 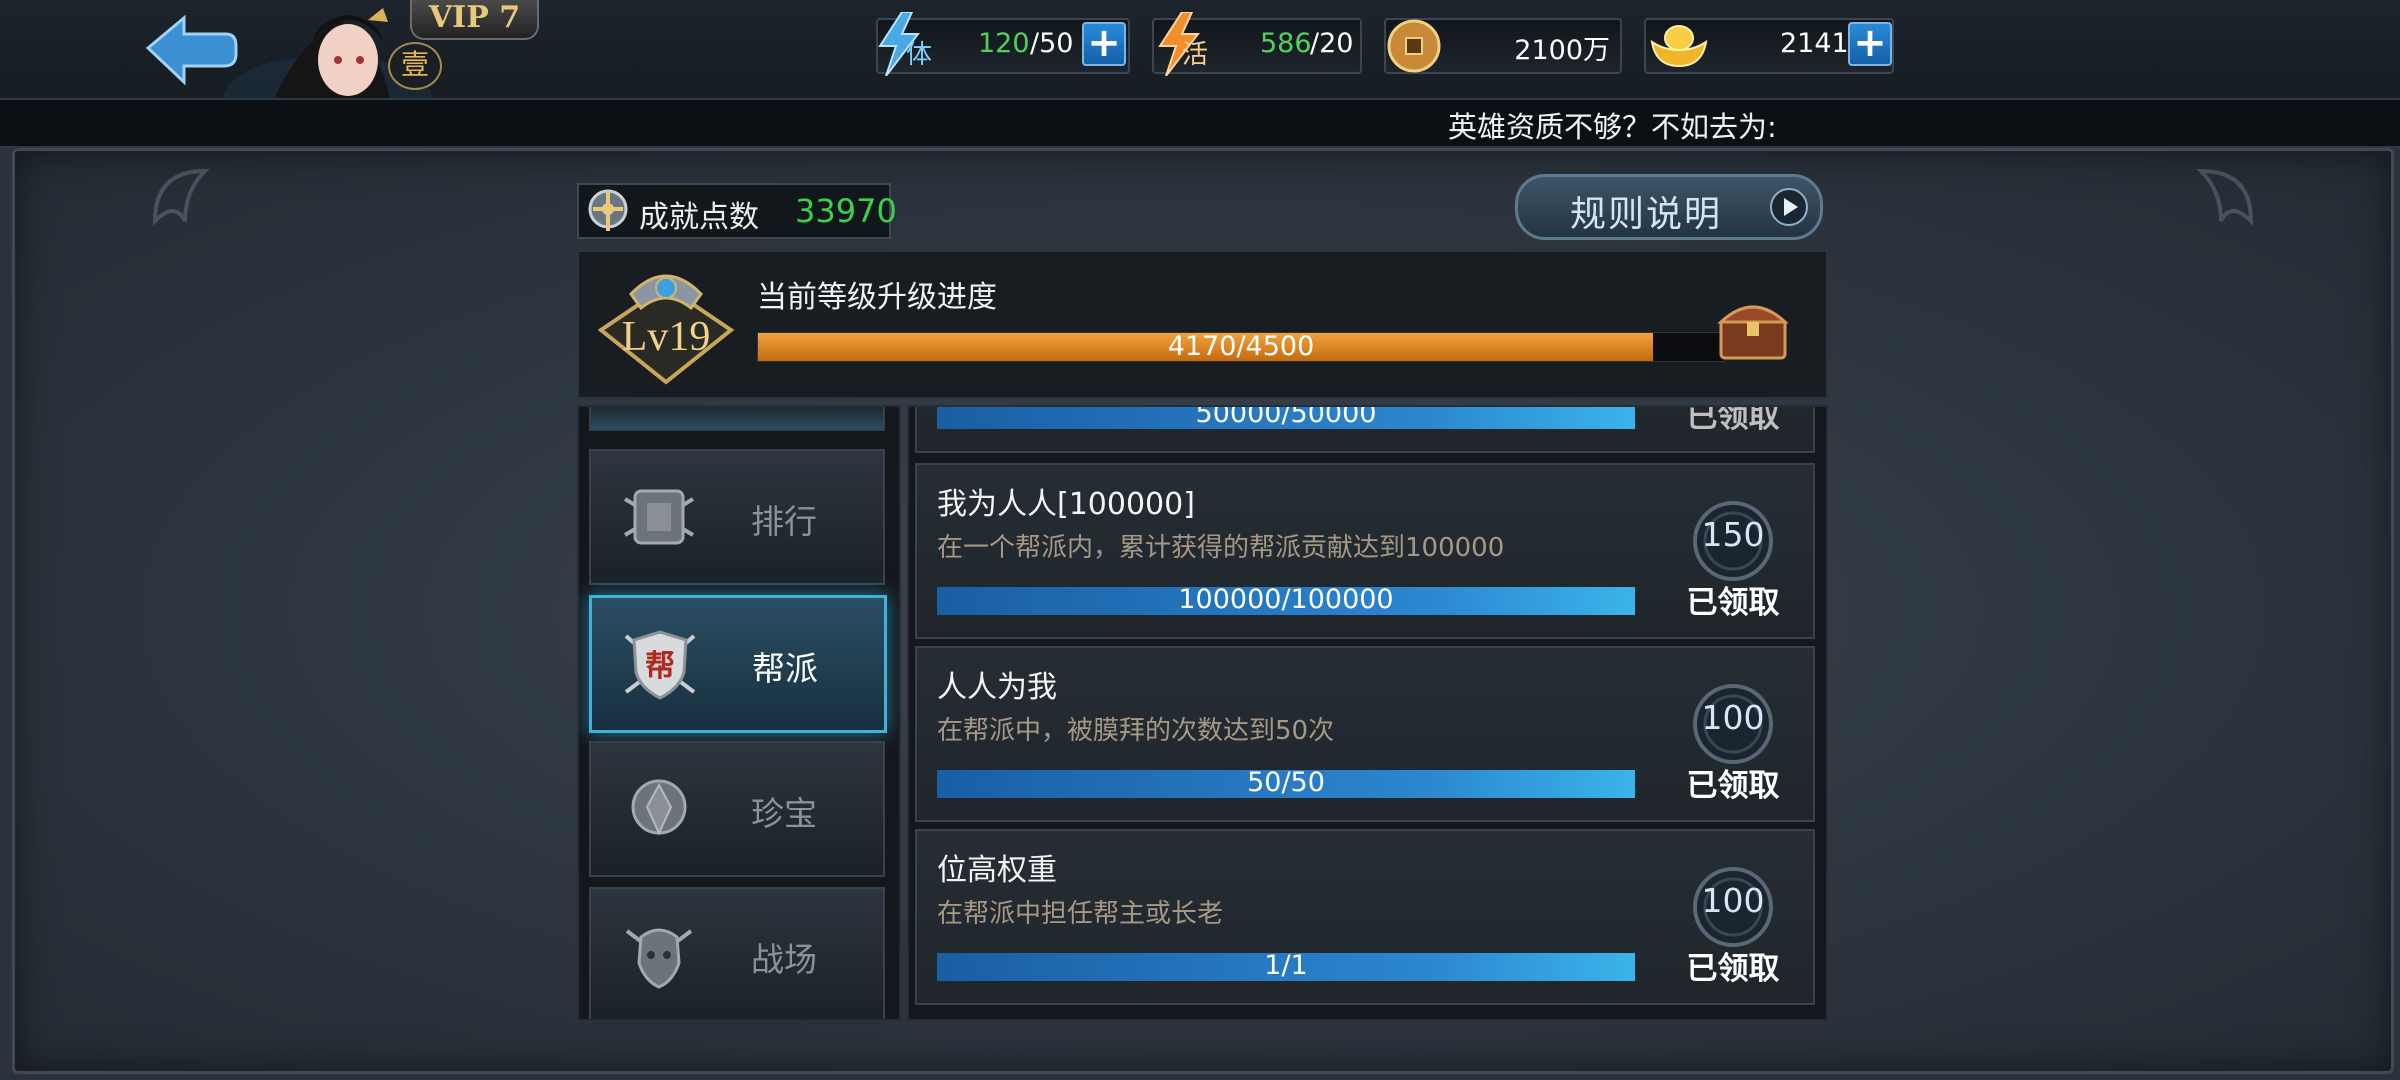 What do you see at coordinates (877, 297) in the screenshot?
I see `level-progress-title: 当前等级升级进度` at bounding box center [877, 297].